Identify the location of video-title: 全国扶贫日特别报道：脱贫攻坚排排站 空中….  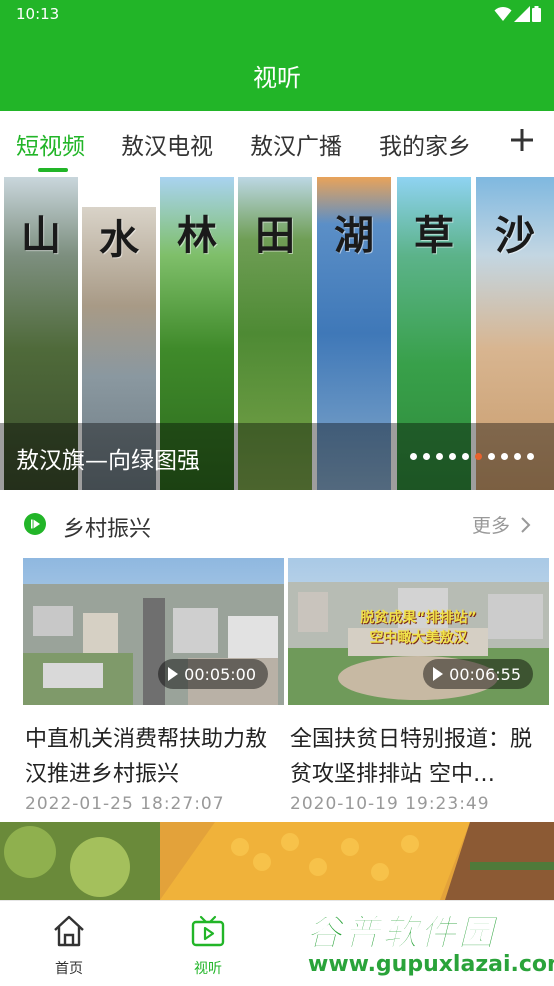
(411, 757).